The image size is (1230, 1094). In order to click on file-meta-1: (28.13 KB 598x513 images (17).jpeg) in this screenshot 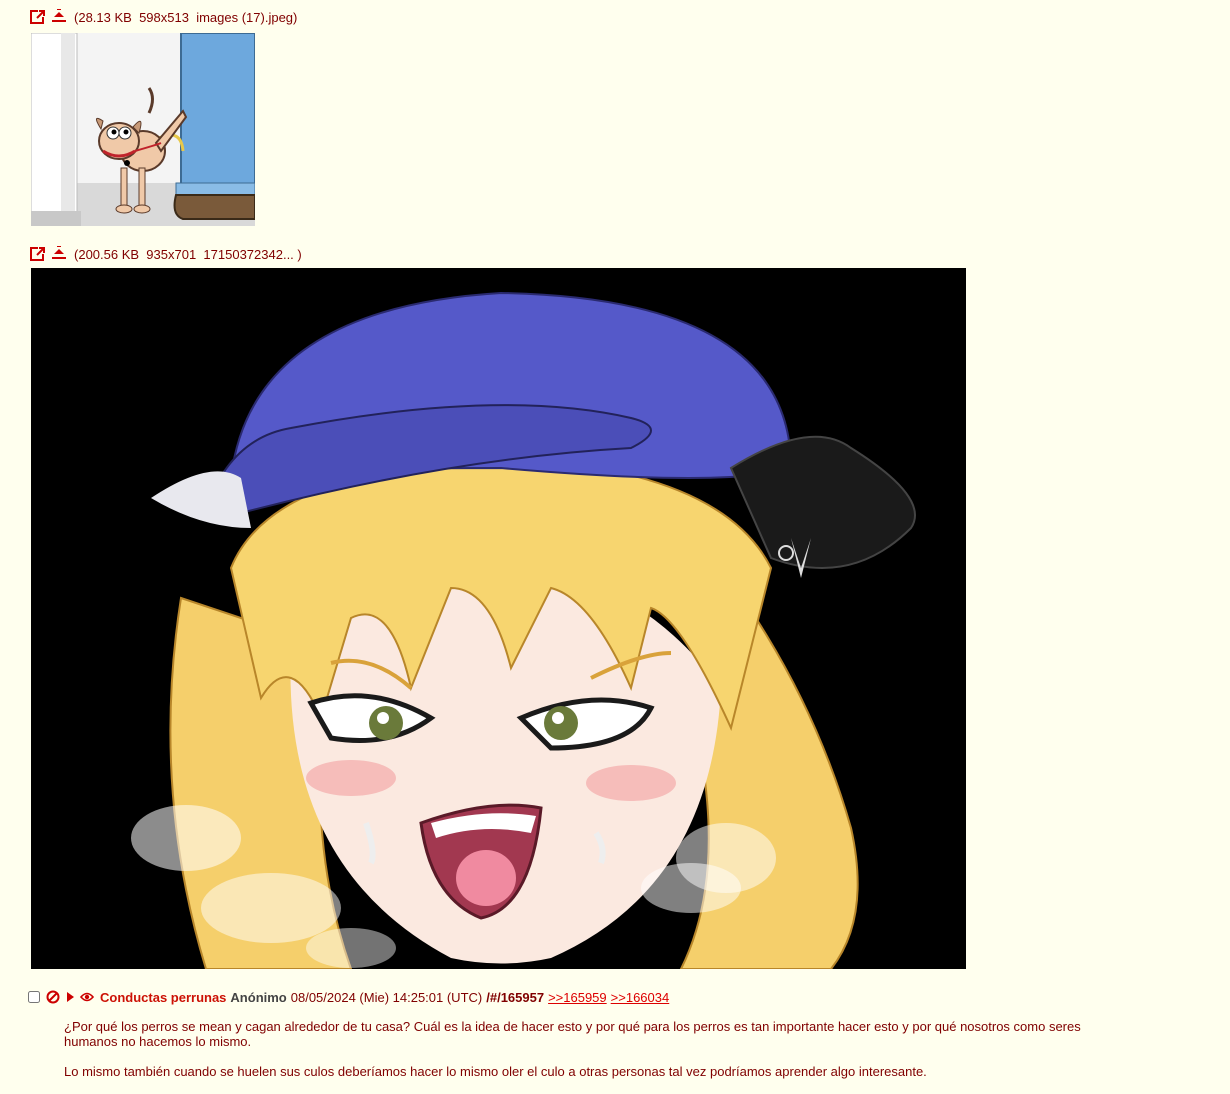, I will do `click(186, 17)`.